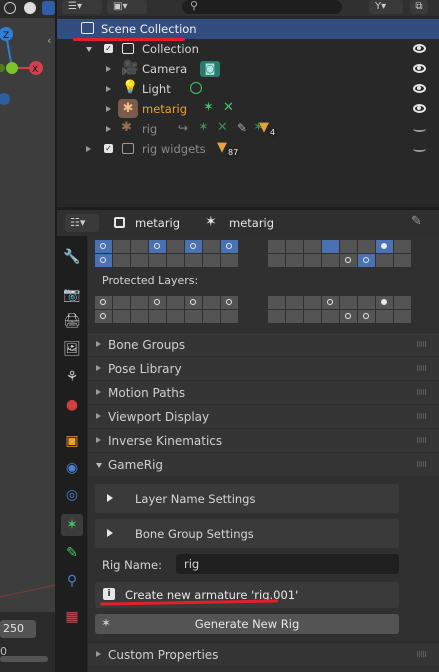 Image resolution: width=439 pixels, height=672 pixels. What do you see at coordinates (263, 416) in the screenshot?
I see `panel-viewport-display: Viewport Display` at bounding box center [263, 416].